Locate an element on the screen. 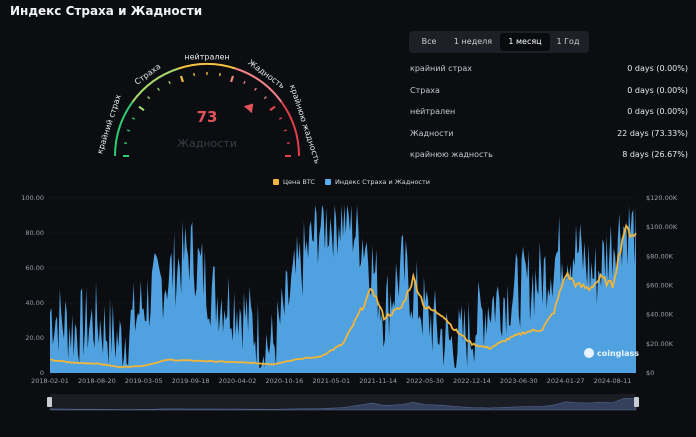  x-tick-label: 2021-11-14 is located at coordinates (378, 381).